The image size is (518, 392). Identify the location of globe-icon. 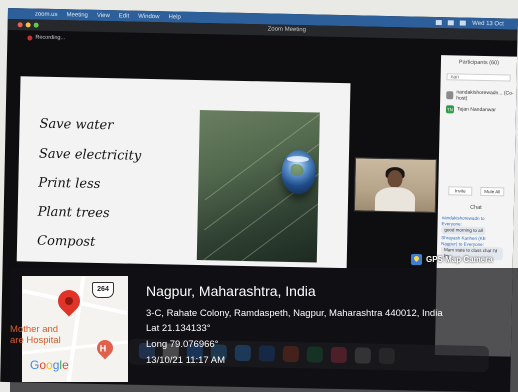
(299, 172).